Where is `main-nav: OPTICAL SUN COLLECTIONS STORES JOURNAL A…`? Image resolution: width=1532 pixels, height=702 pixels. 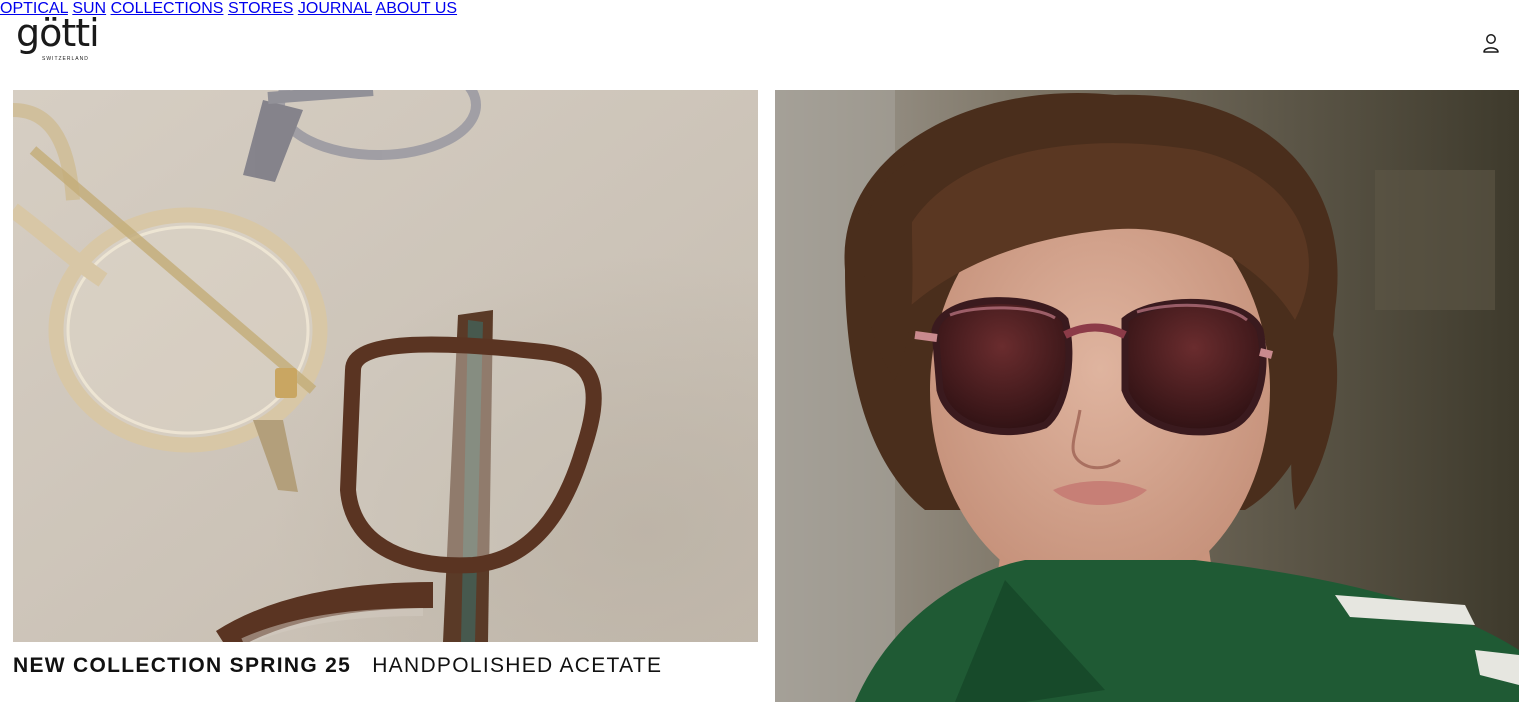 main-nav: OPTICAL SUN COLLECTIONS STORES JOURNAL A… is located at coordinates (766, 9).